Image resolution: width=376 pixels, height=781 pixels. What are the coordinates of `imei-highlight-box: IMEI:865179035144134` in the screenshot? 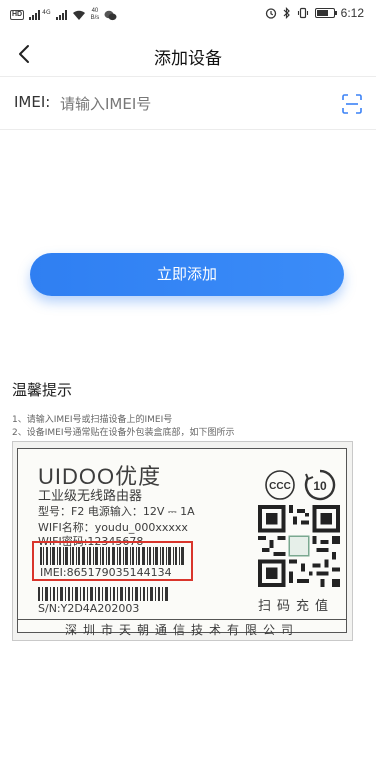 It's located at (112, 561).